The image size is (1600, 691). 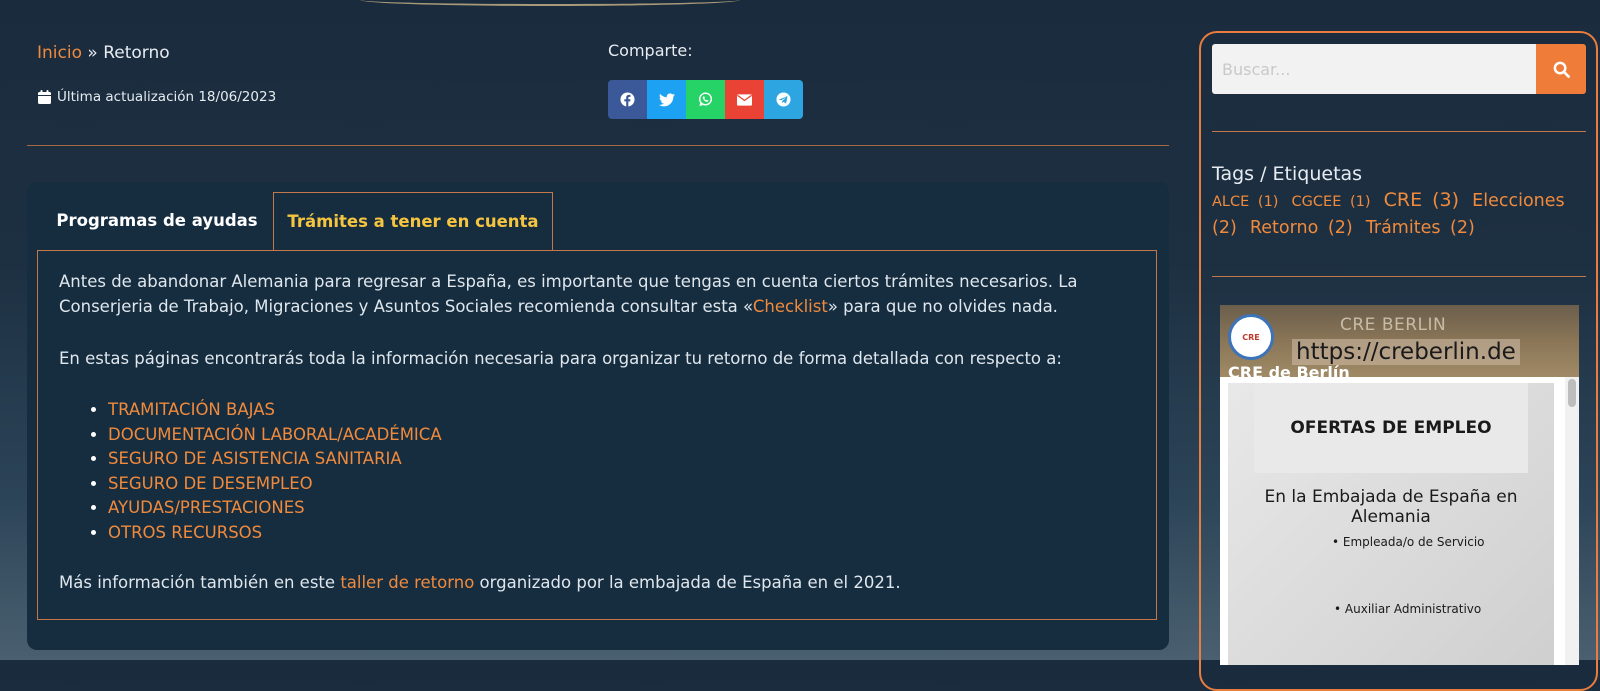 I want to click on taller-retorno-link: taller de retorno, so click(x=407, y=582).